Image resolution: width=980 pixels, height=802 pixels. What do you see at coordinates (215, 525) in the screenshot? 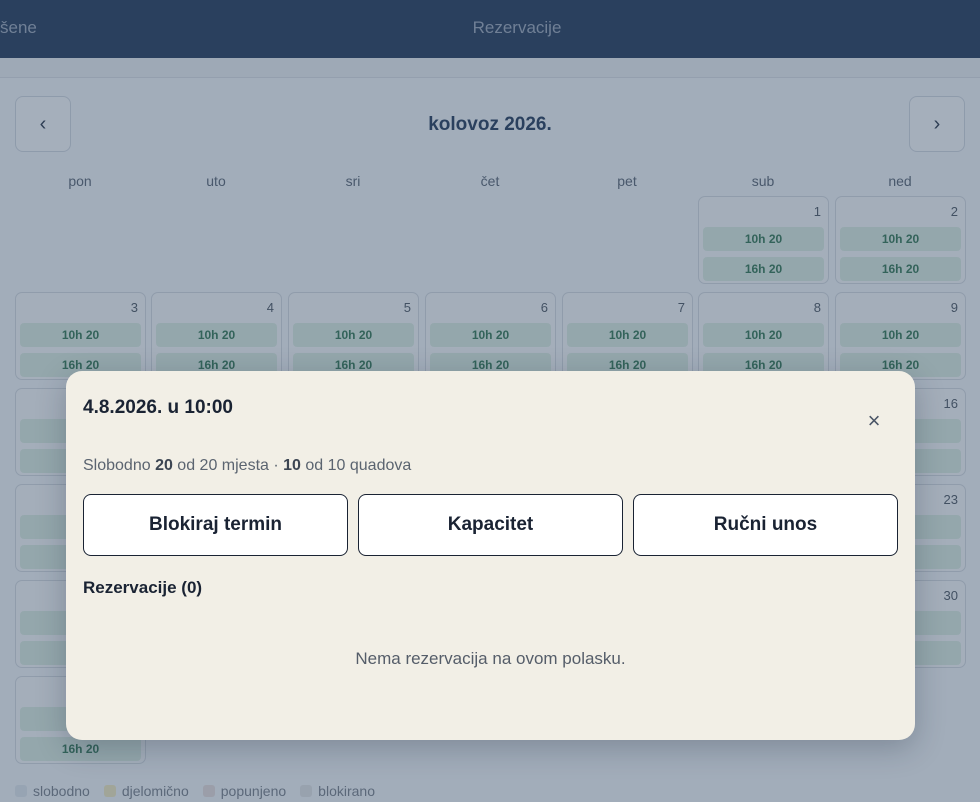
I see `block-slot-button: Blokiraj termin` at bounding box center [215, 525].